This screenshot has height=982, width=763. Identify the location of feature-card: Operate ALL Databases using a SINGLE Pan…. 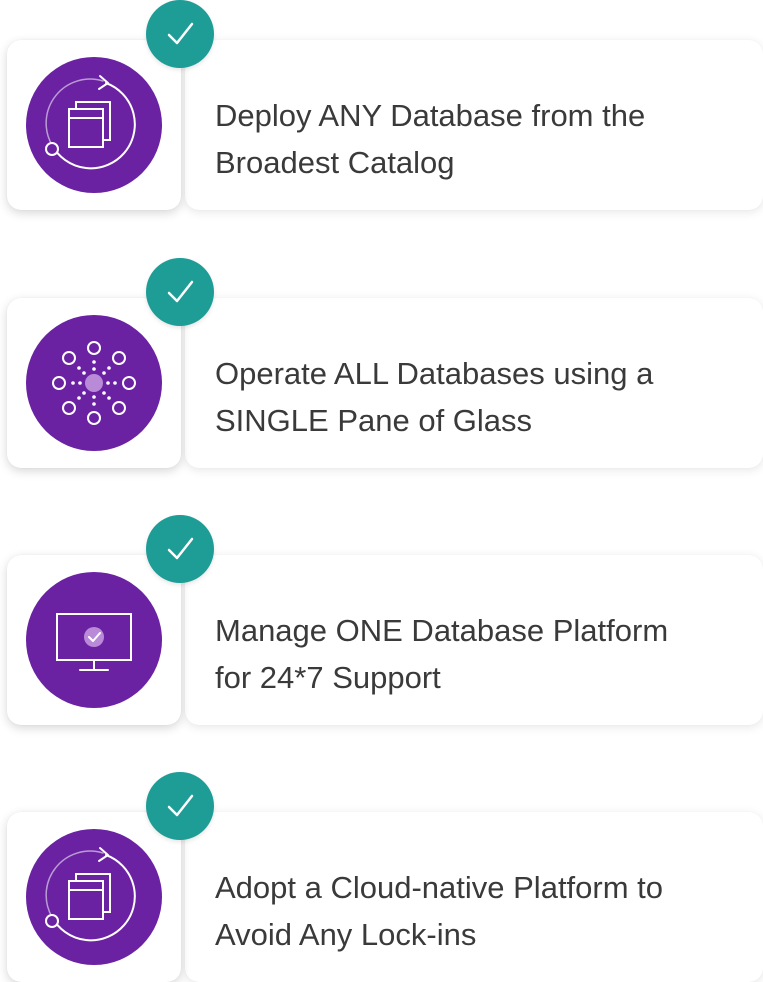
(474, 383).